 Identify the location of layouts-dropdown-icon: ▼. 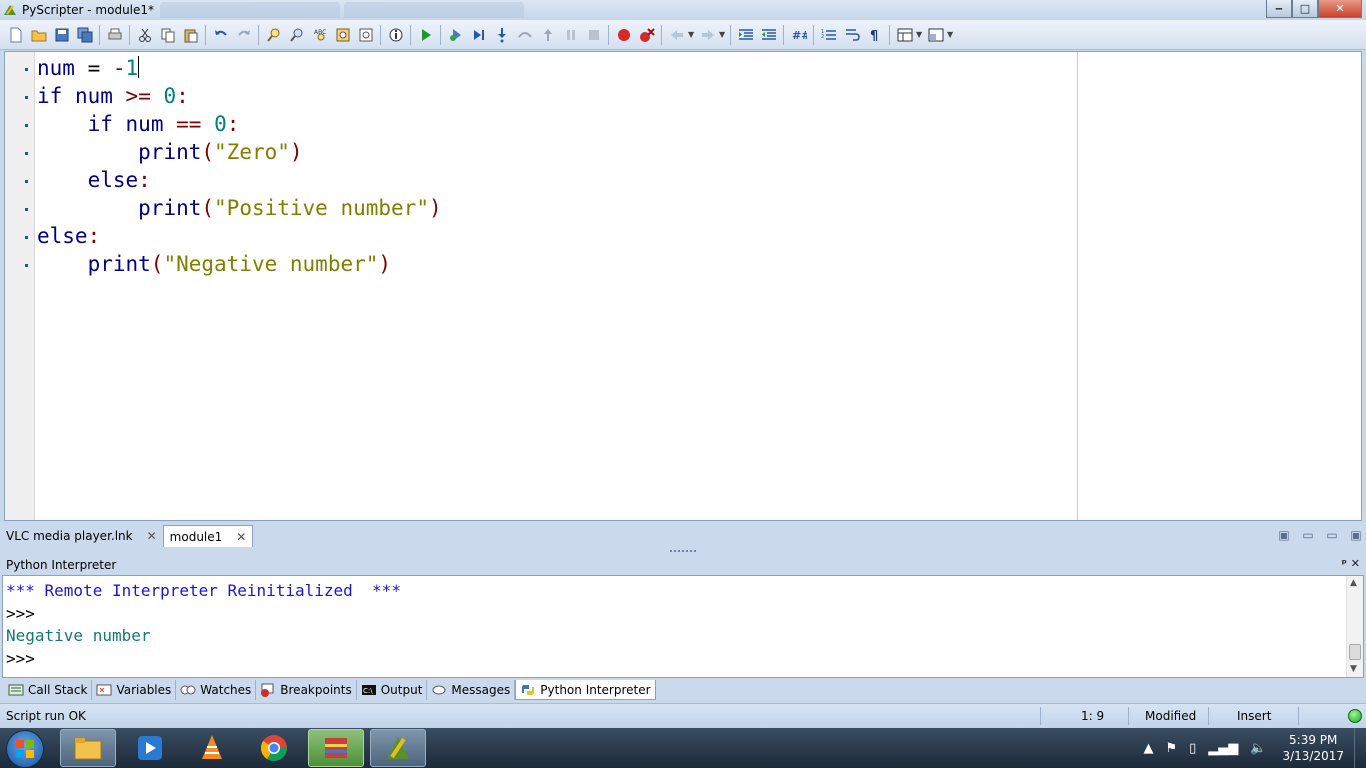
(920, 34).